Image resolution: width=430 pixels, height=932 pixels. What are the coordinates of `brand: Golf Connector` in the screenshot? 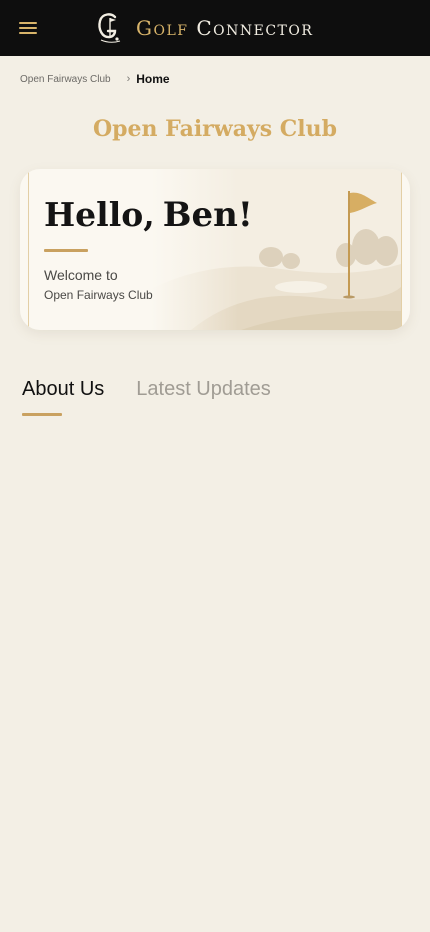 It's located at (204, 28).